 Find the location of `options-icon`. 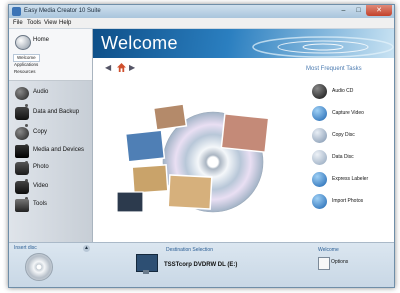

options-icon is located at coordinates (324, 263).